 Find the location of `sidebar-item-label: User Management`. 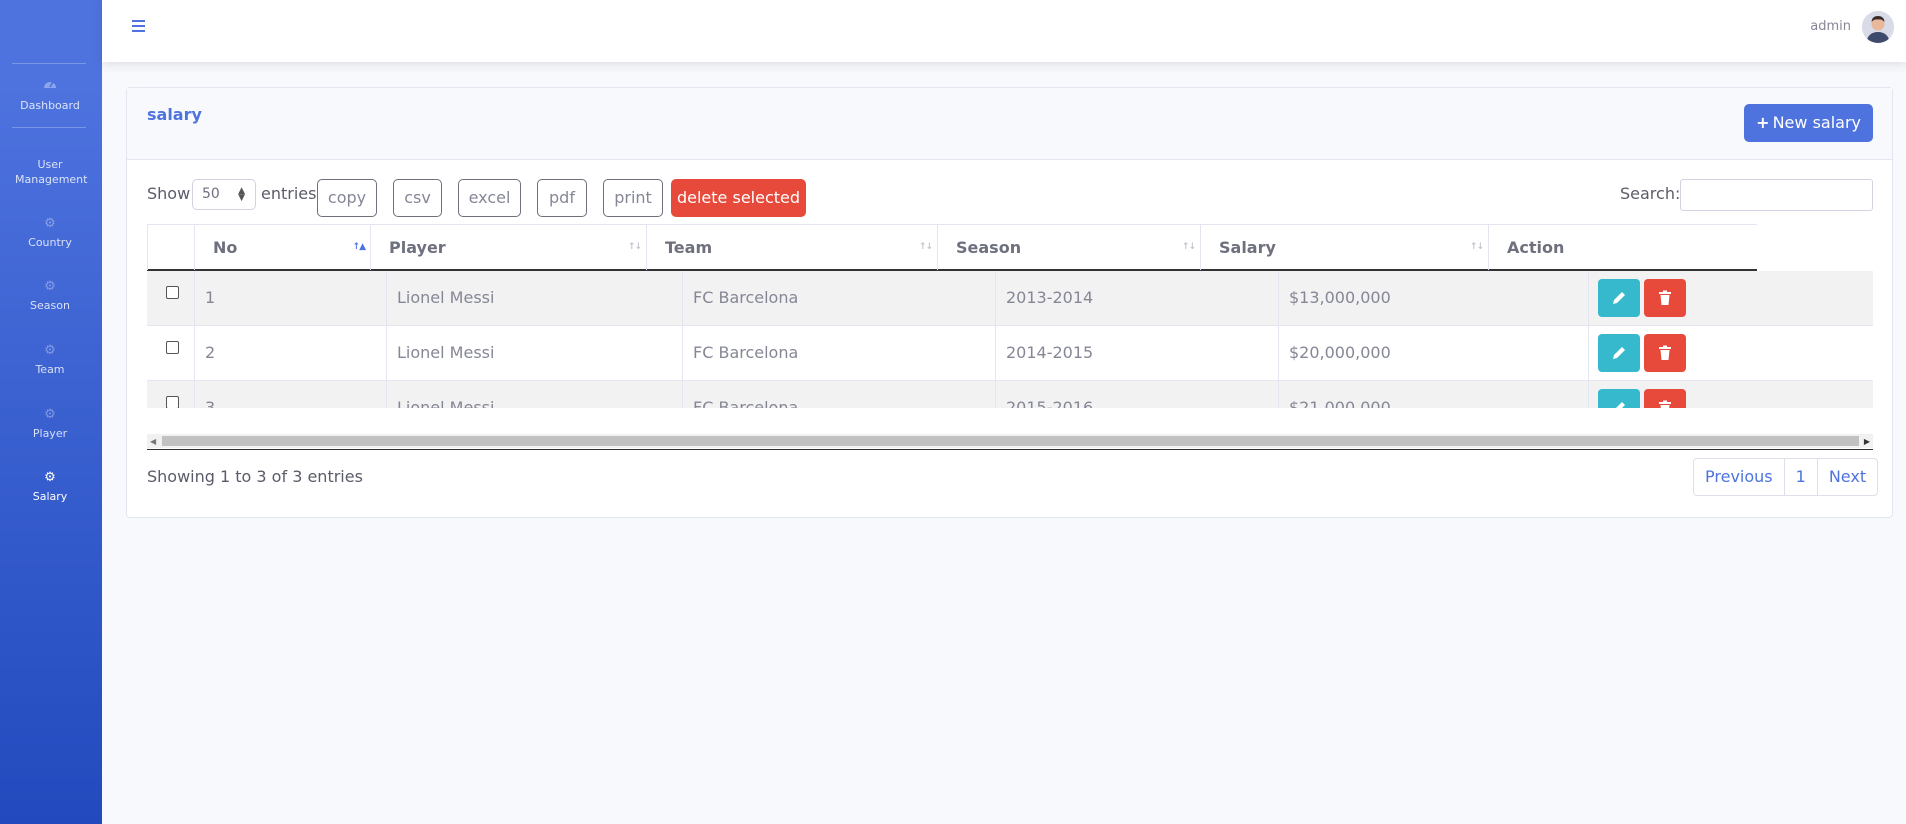

sidebar-item-label: User Management is located at coordinates (51, 172).